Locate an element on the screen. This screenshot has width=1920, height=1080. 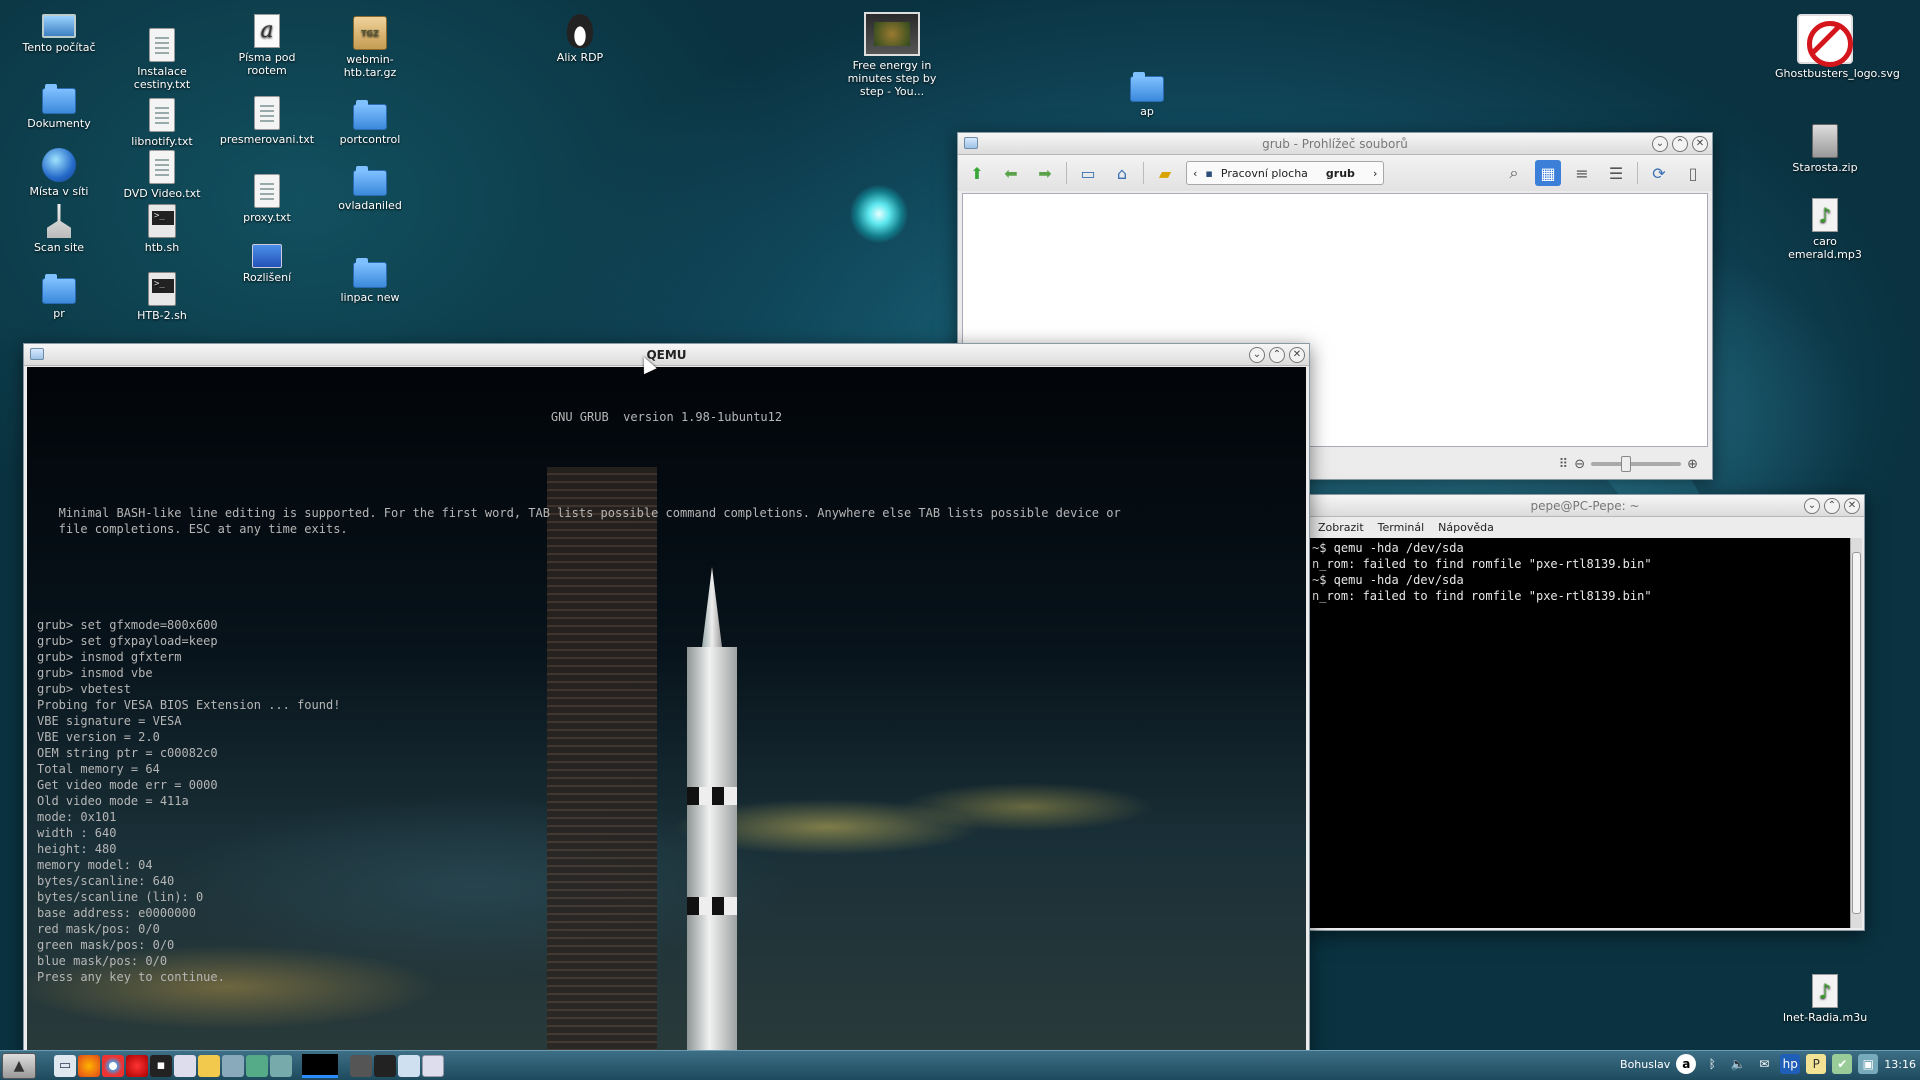
zoom-slider-thumb is located at coordinates (1626, 464).